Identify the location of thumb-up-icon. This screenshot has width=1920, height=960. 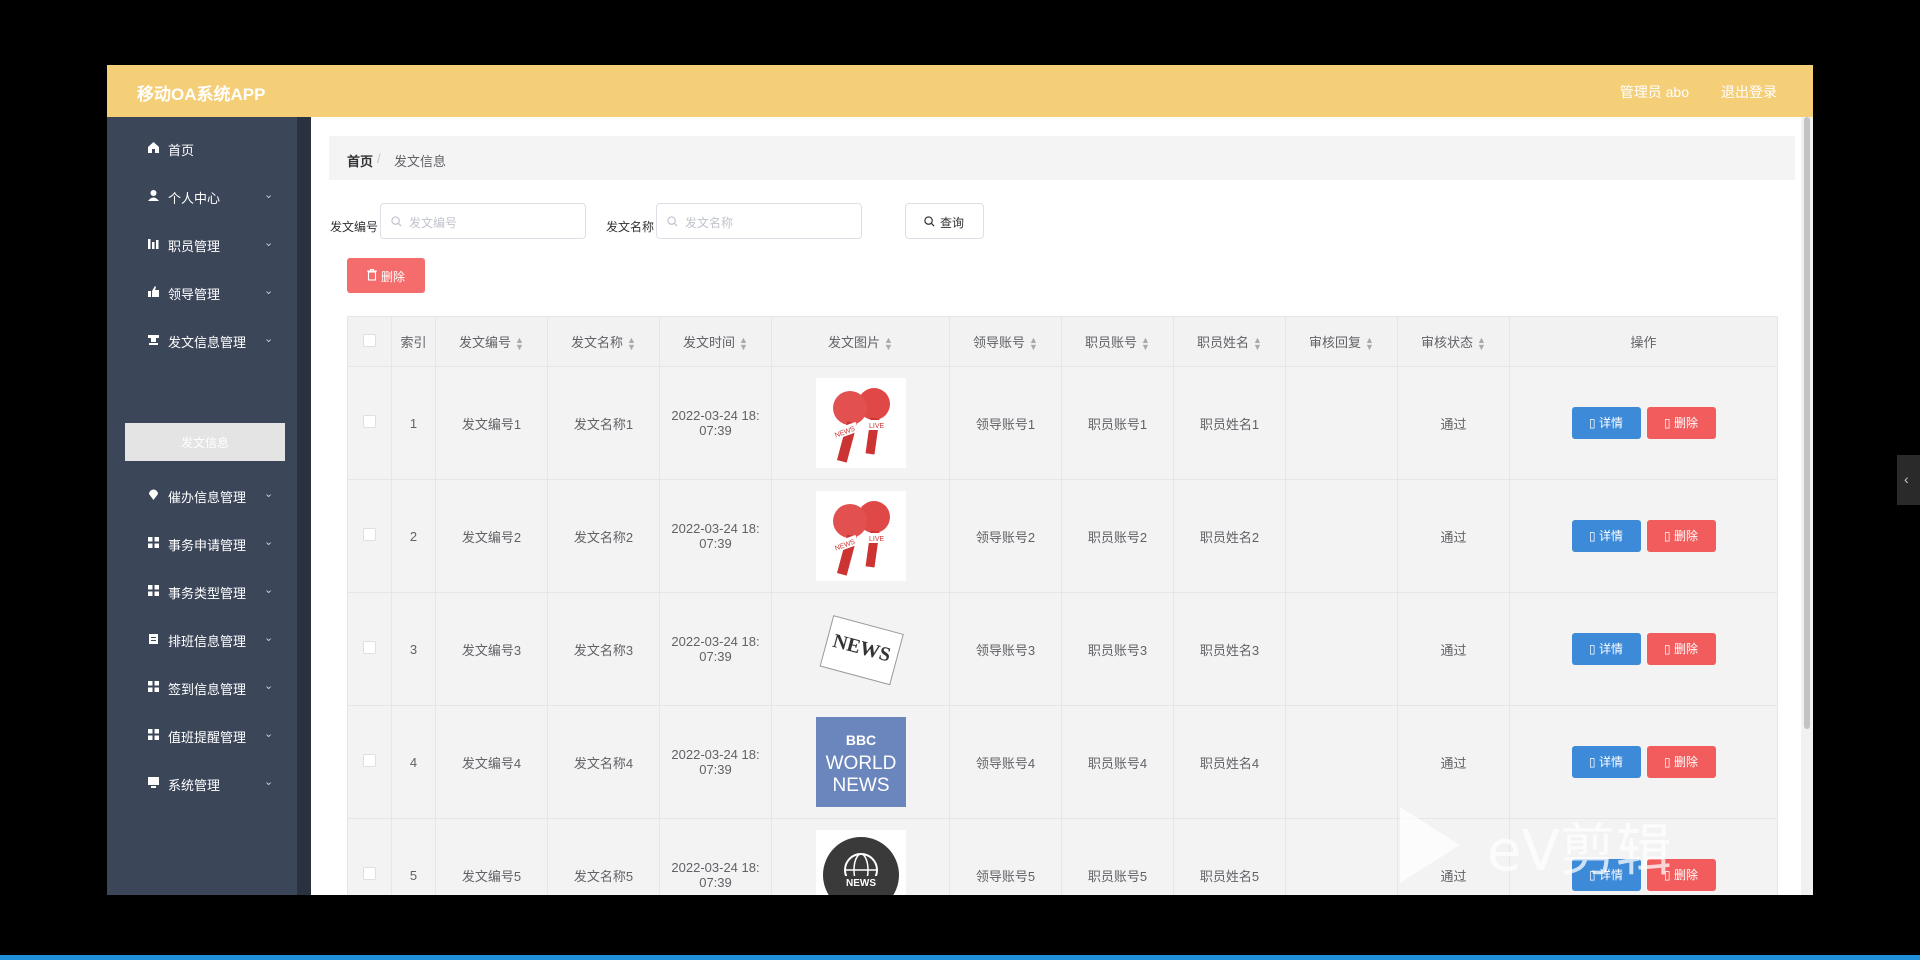
(153, 291).